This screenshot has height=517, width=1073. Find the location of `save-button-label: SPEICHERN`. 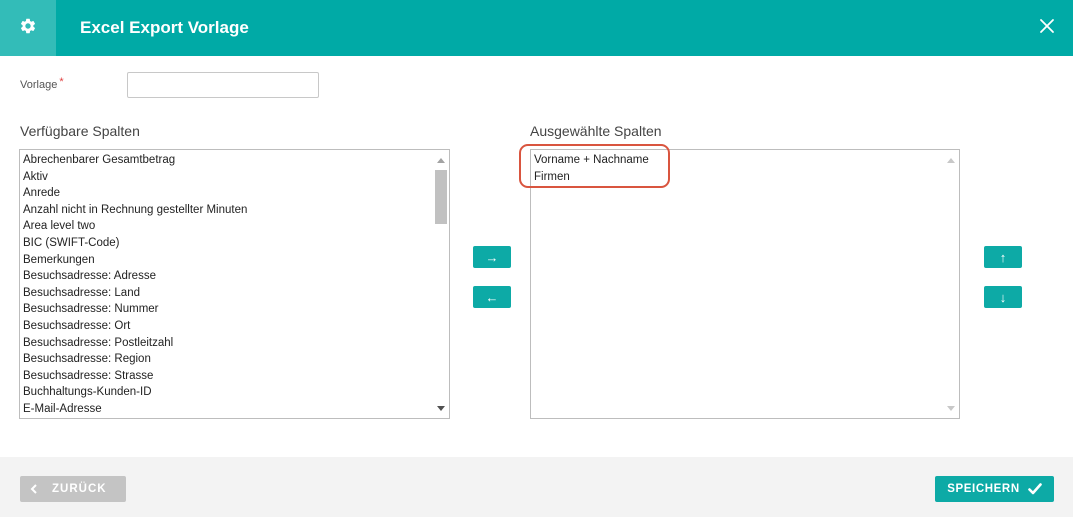

save-button-label: SPEICHERN is located at coordinates (983, 489).